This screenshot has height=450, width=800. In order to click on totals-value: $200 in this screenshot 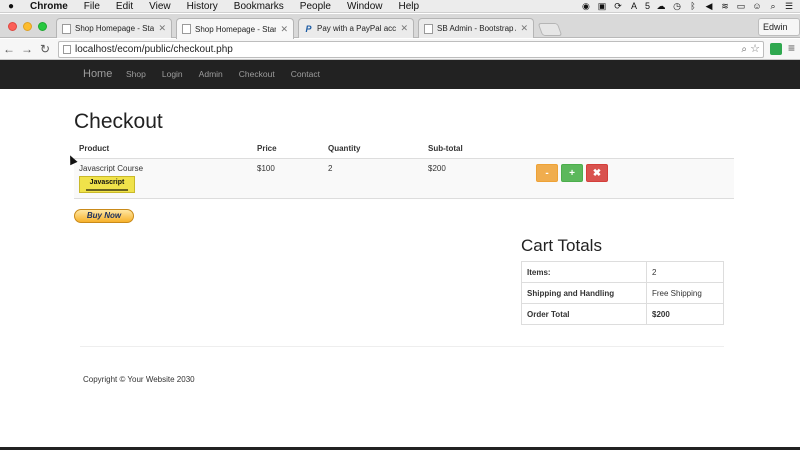, I will do `click(685, 314)`.